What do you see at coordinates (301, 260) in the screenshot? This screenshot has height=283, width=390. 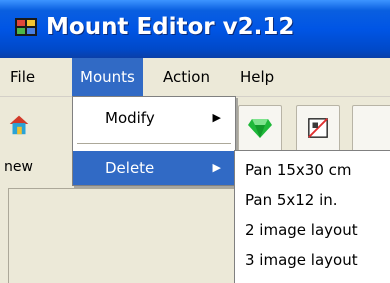 I see `submenu-item-label: 3 image layout` at bounding box center [301, 260].